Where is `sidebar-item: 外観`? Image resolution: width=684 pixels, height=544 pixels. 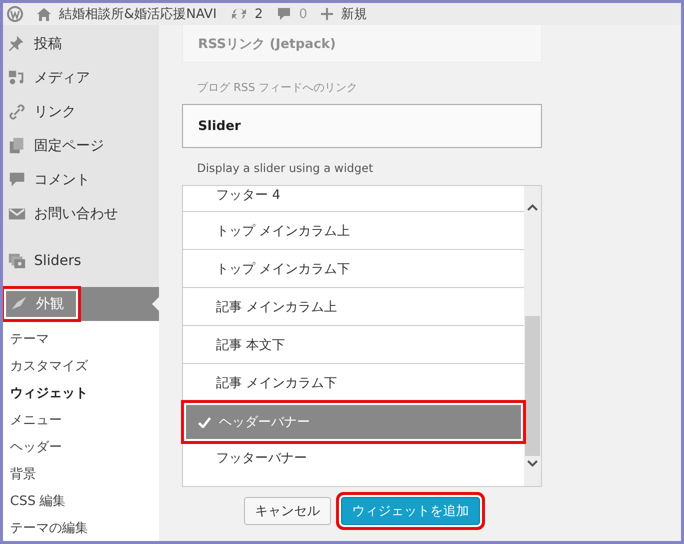
sidebar-item: 外観 is located at coordinates (81, 304).